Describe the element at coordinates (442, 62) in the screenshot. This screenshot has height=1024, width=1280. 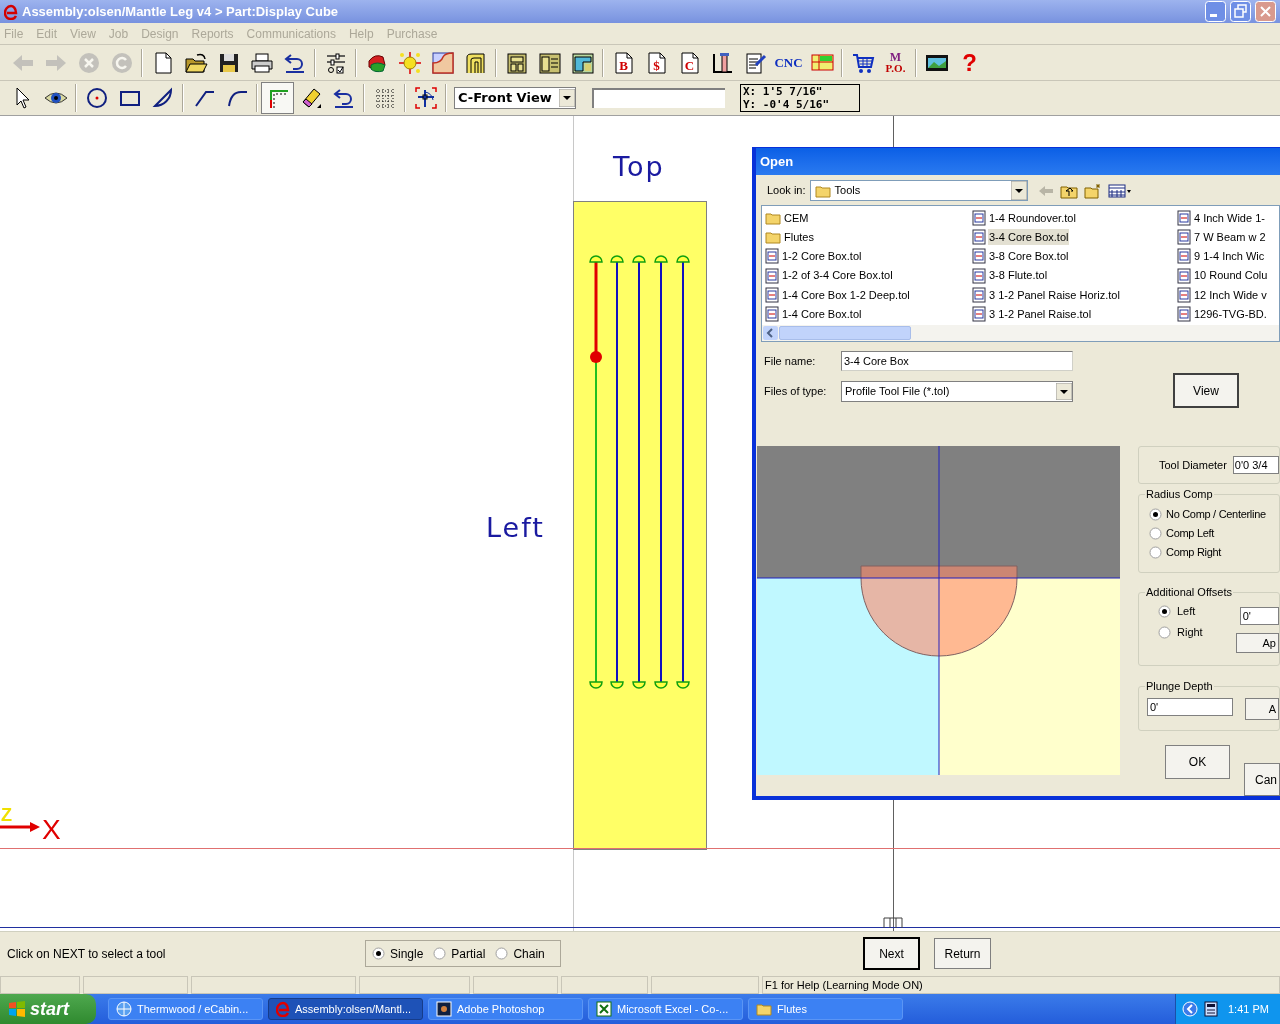
I see `profile-curve-icon` at that location.